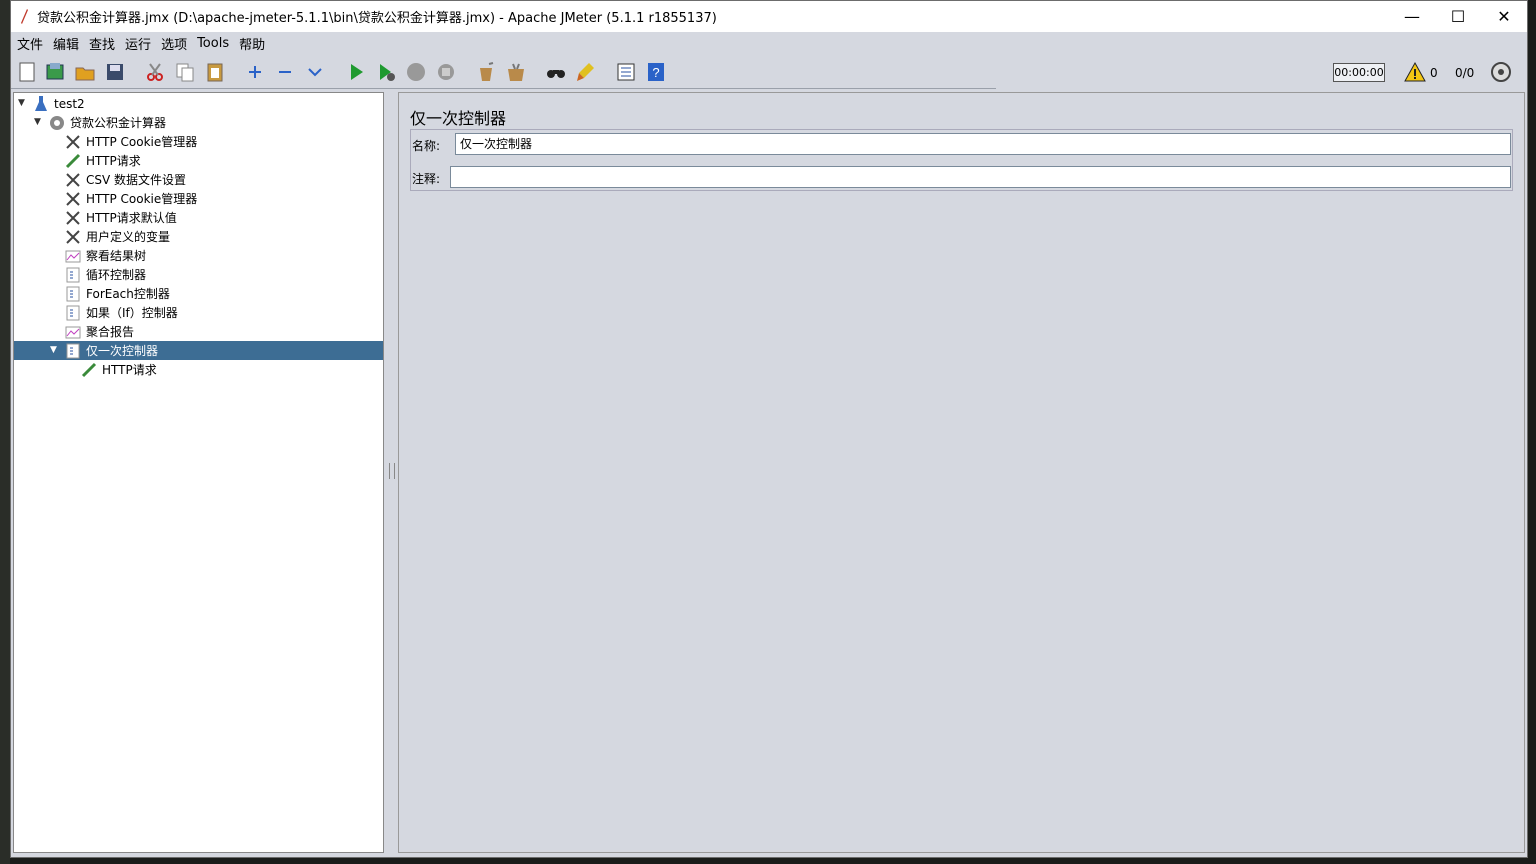  What do you see at coordinates (215, 72) in the screenshot?
I see `paste-icon` at bounding box center [215, 72].